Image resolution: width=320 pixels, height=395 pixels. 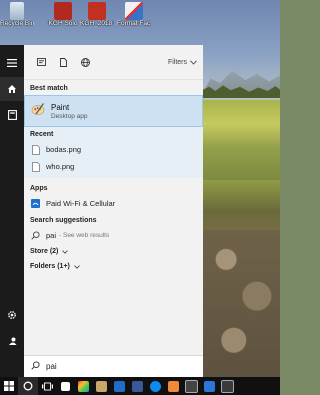 I want to click on facebook-icon, so click(x=137, y=386).